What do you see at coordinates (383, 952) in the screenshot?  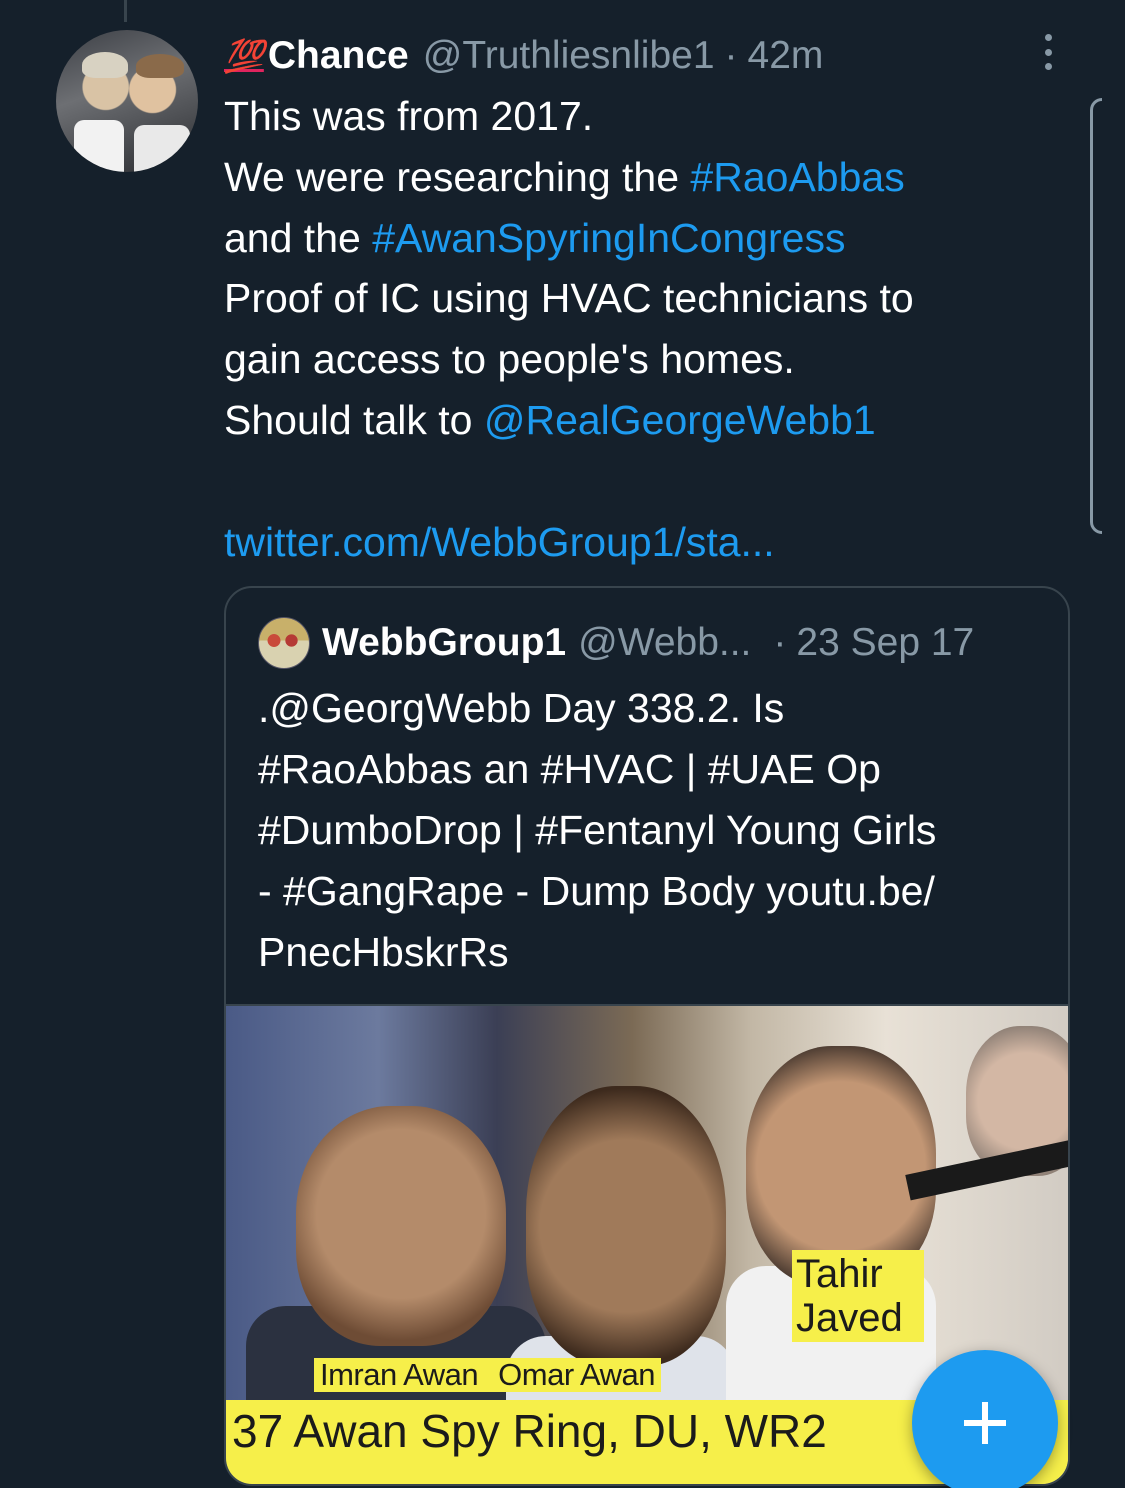 I see `quoted-text-line: PnecHbskrRs` at bounding box center [383, 952].